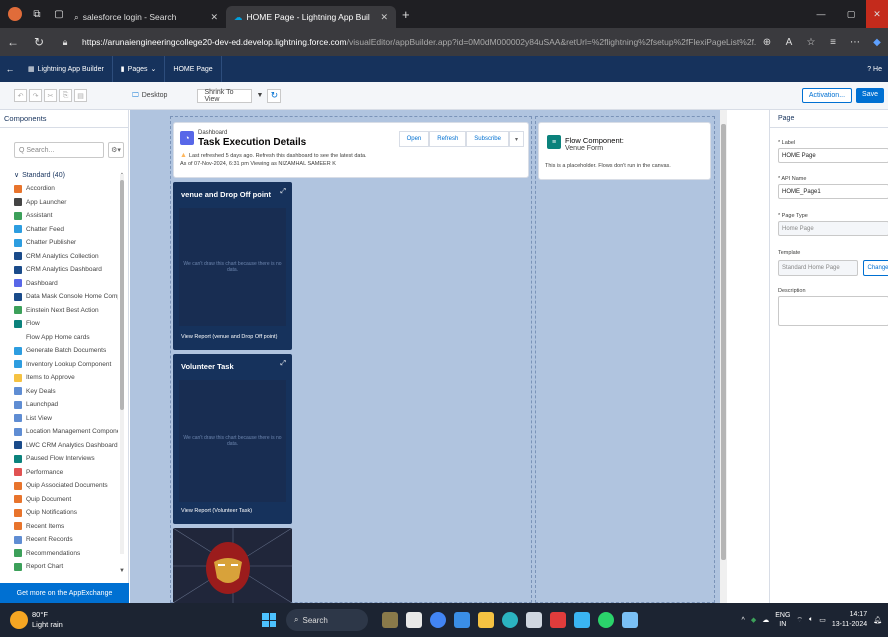 This screenshot has height=637, width=888. I want to click on paste-icon: ▤, so click(80, 95).